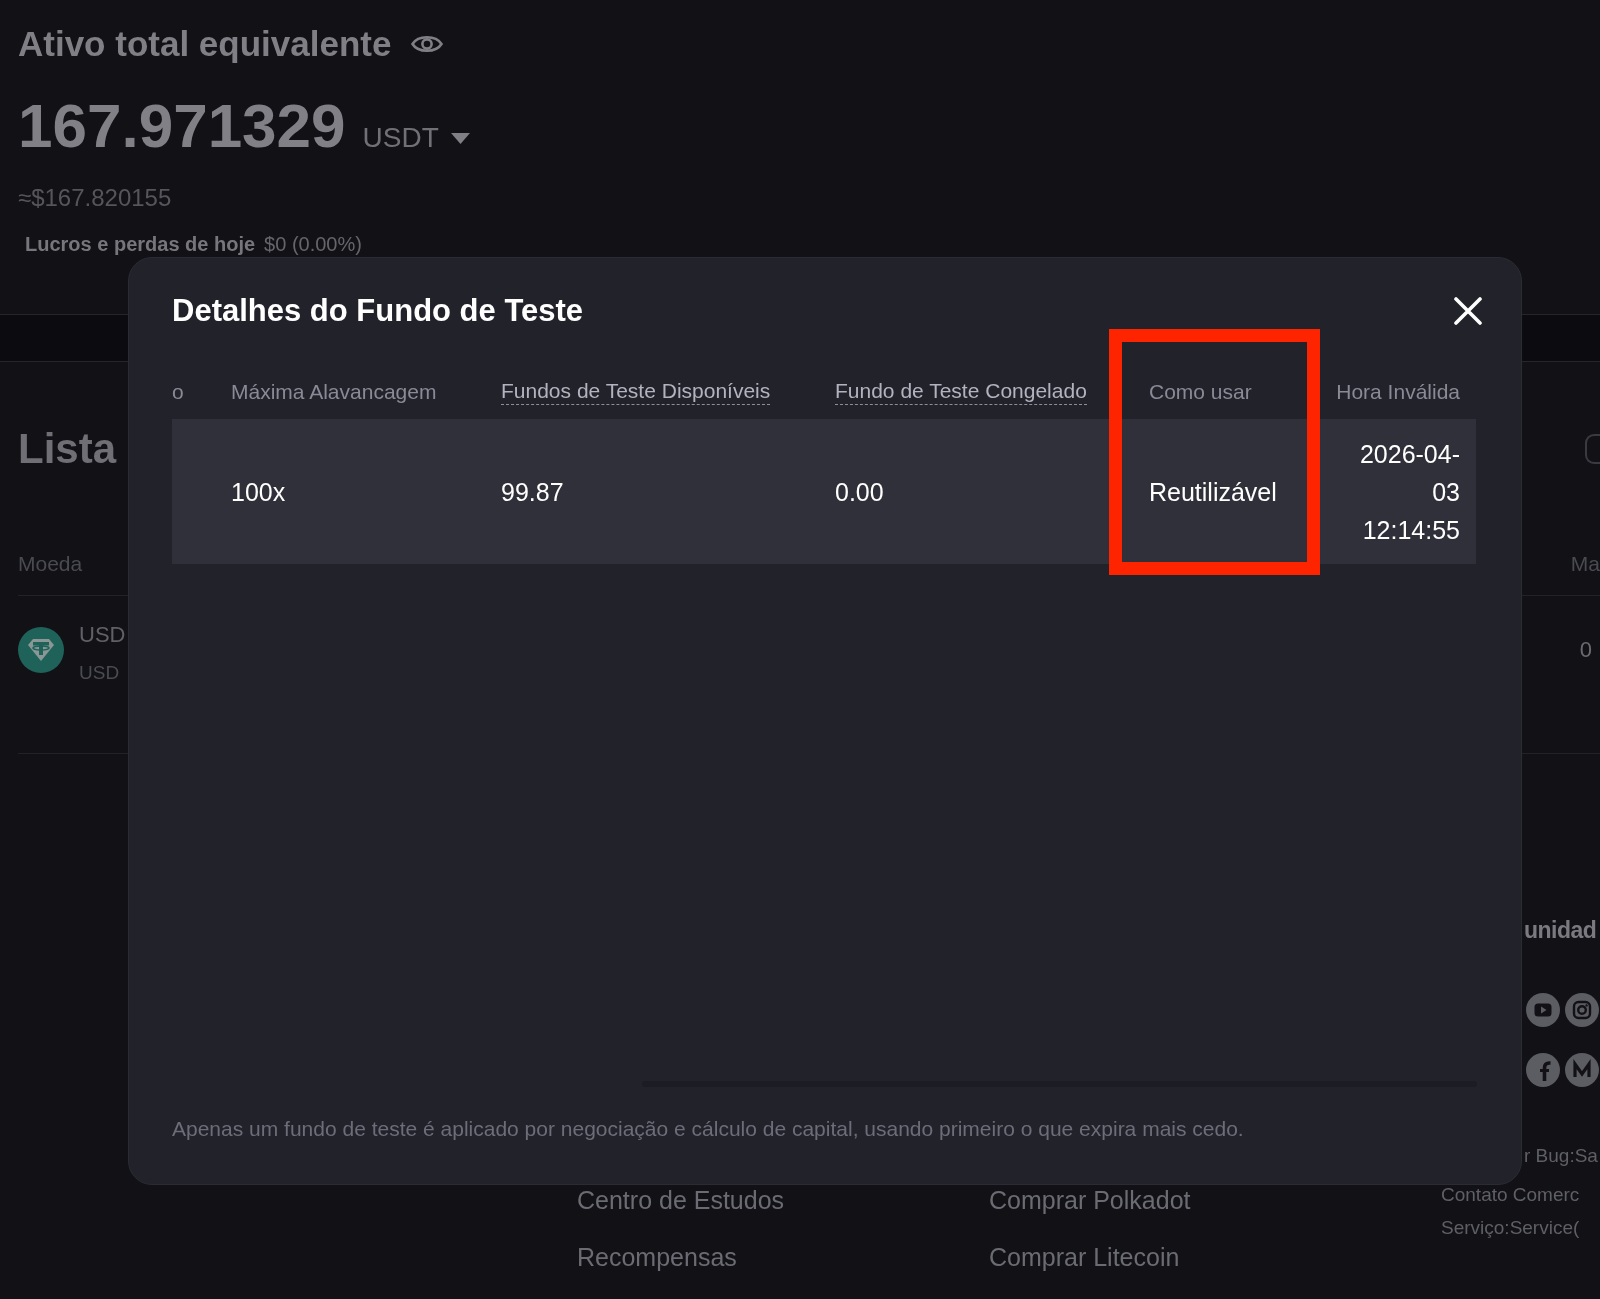 The width and height of the screenshot is (1600, 1299). I want to click on table-cell-text: Reutilizável, so click(1213, 492).